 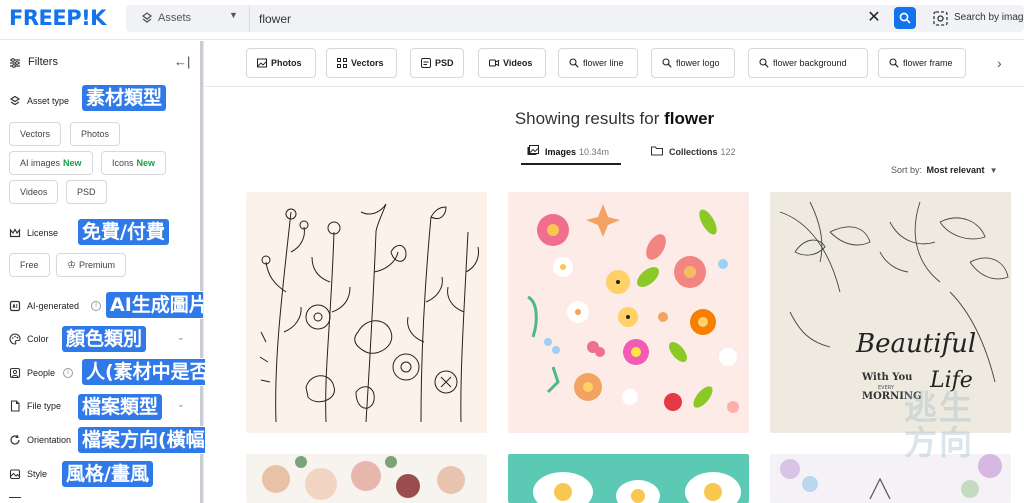 What do you see at coordinates (15, 406) in the screenshot?
I see `file-icon` at bounding box center [15, 406].